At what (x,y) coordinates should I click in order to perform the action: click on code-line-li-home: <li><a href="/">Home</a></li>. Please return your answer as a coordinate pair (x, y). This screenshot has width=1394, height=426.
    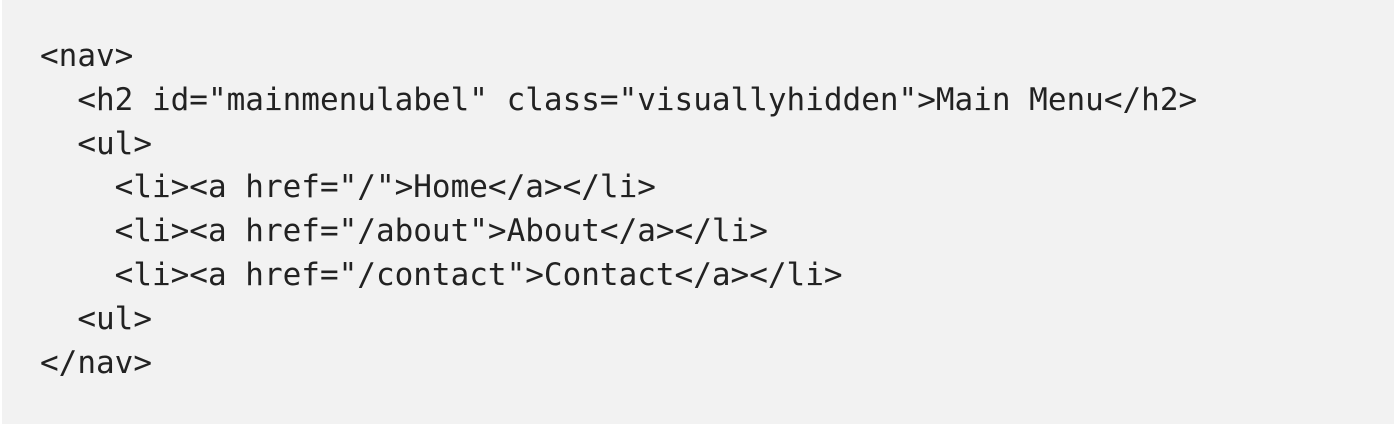
    Looking at the image, I should click on (348, 187).